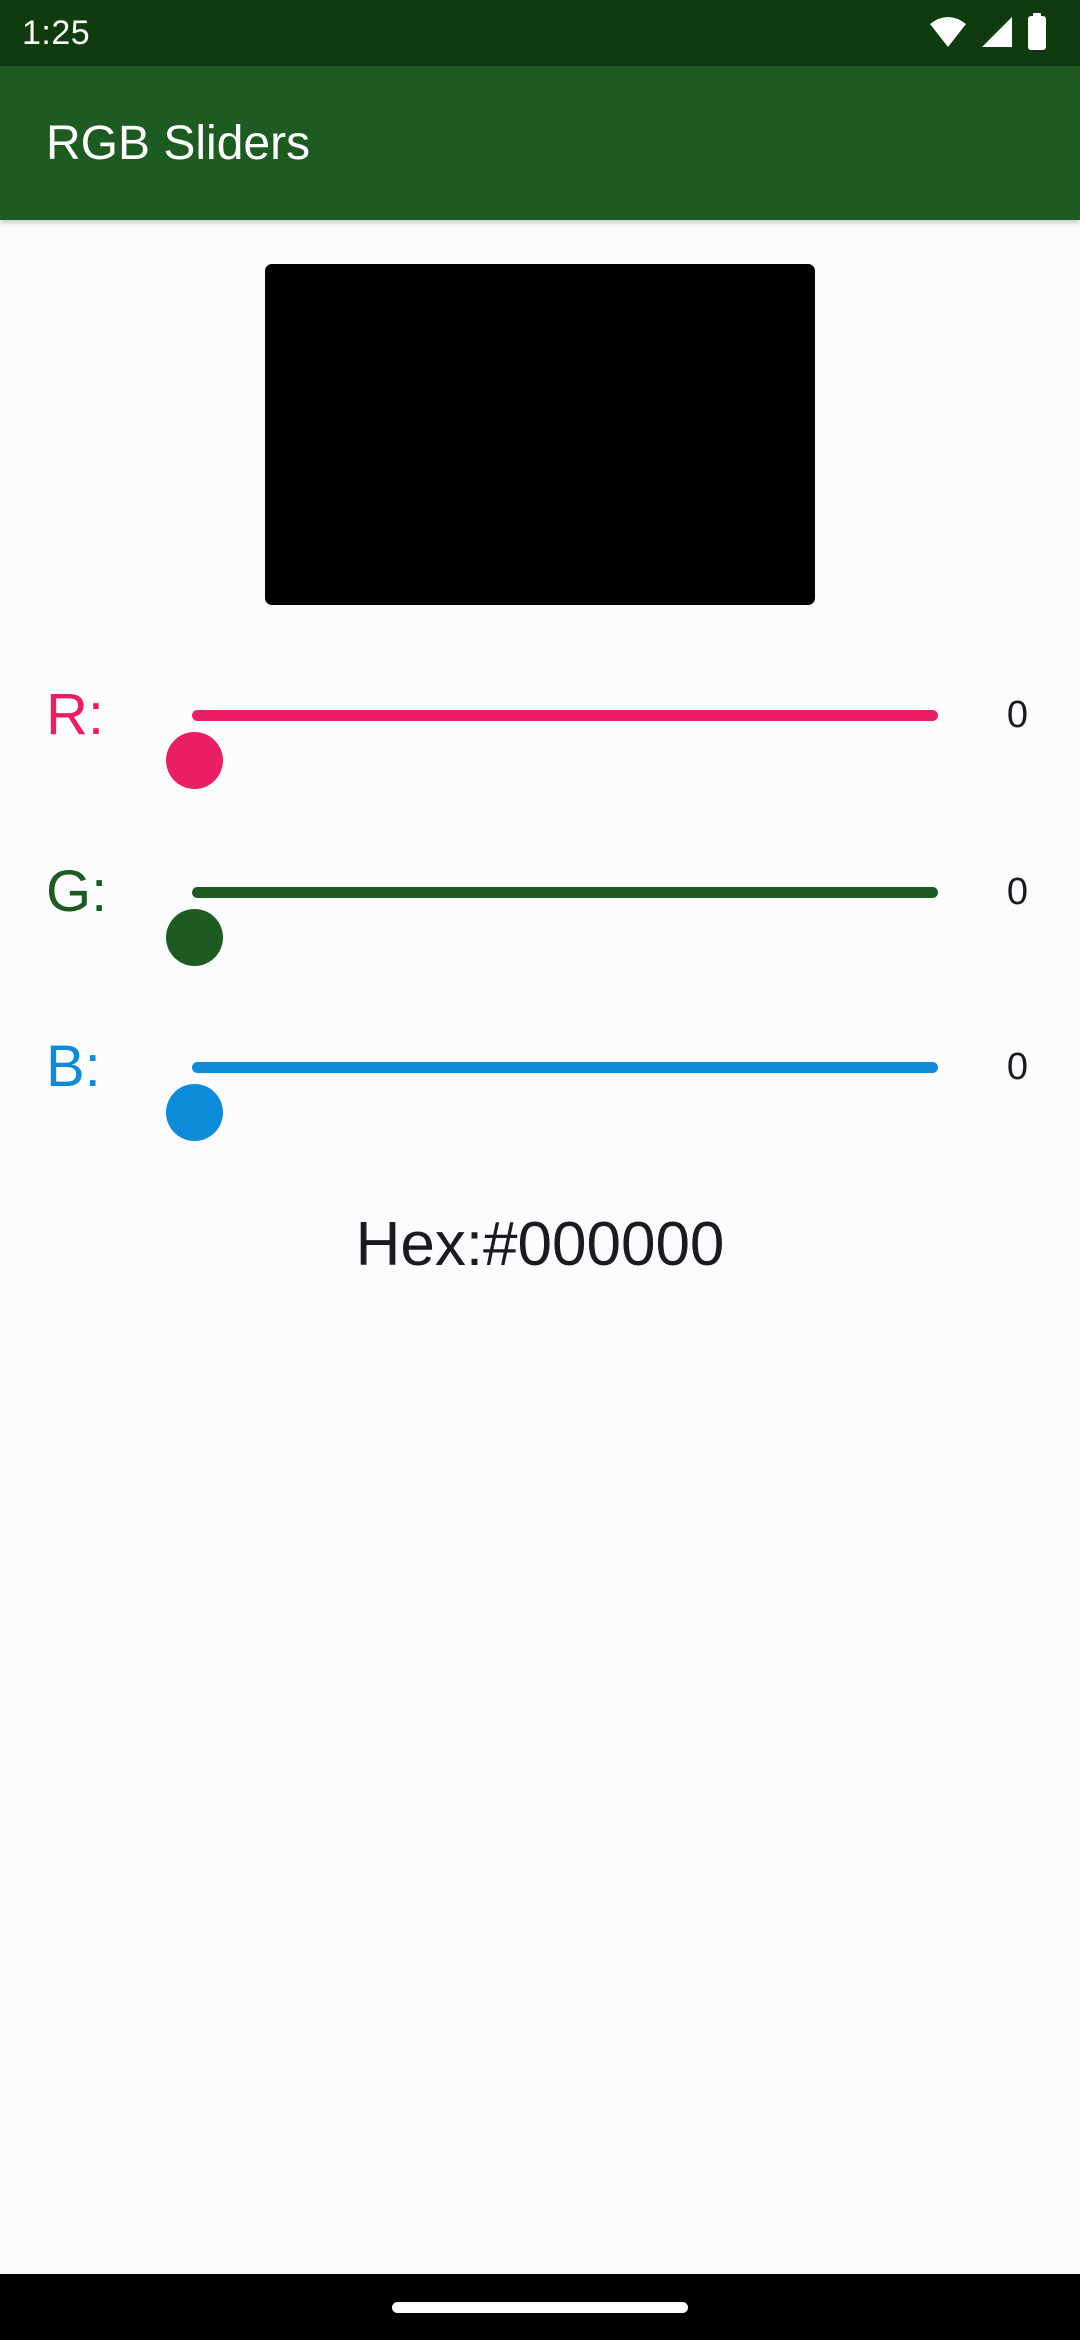 The width and height of the screenshot is (1080, 2340). I want to click on slider-label-green: G:, so click(77, 891).